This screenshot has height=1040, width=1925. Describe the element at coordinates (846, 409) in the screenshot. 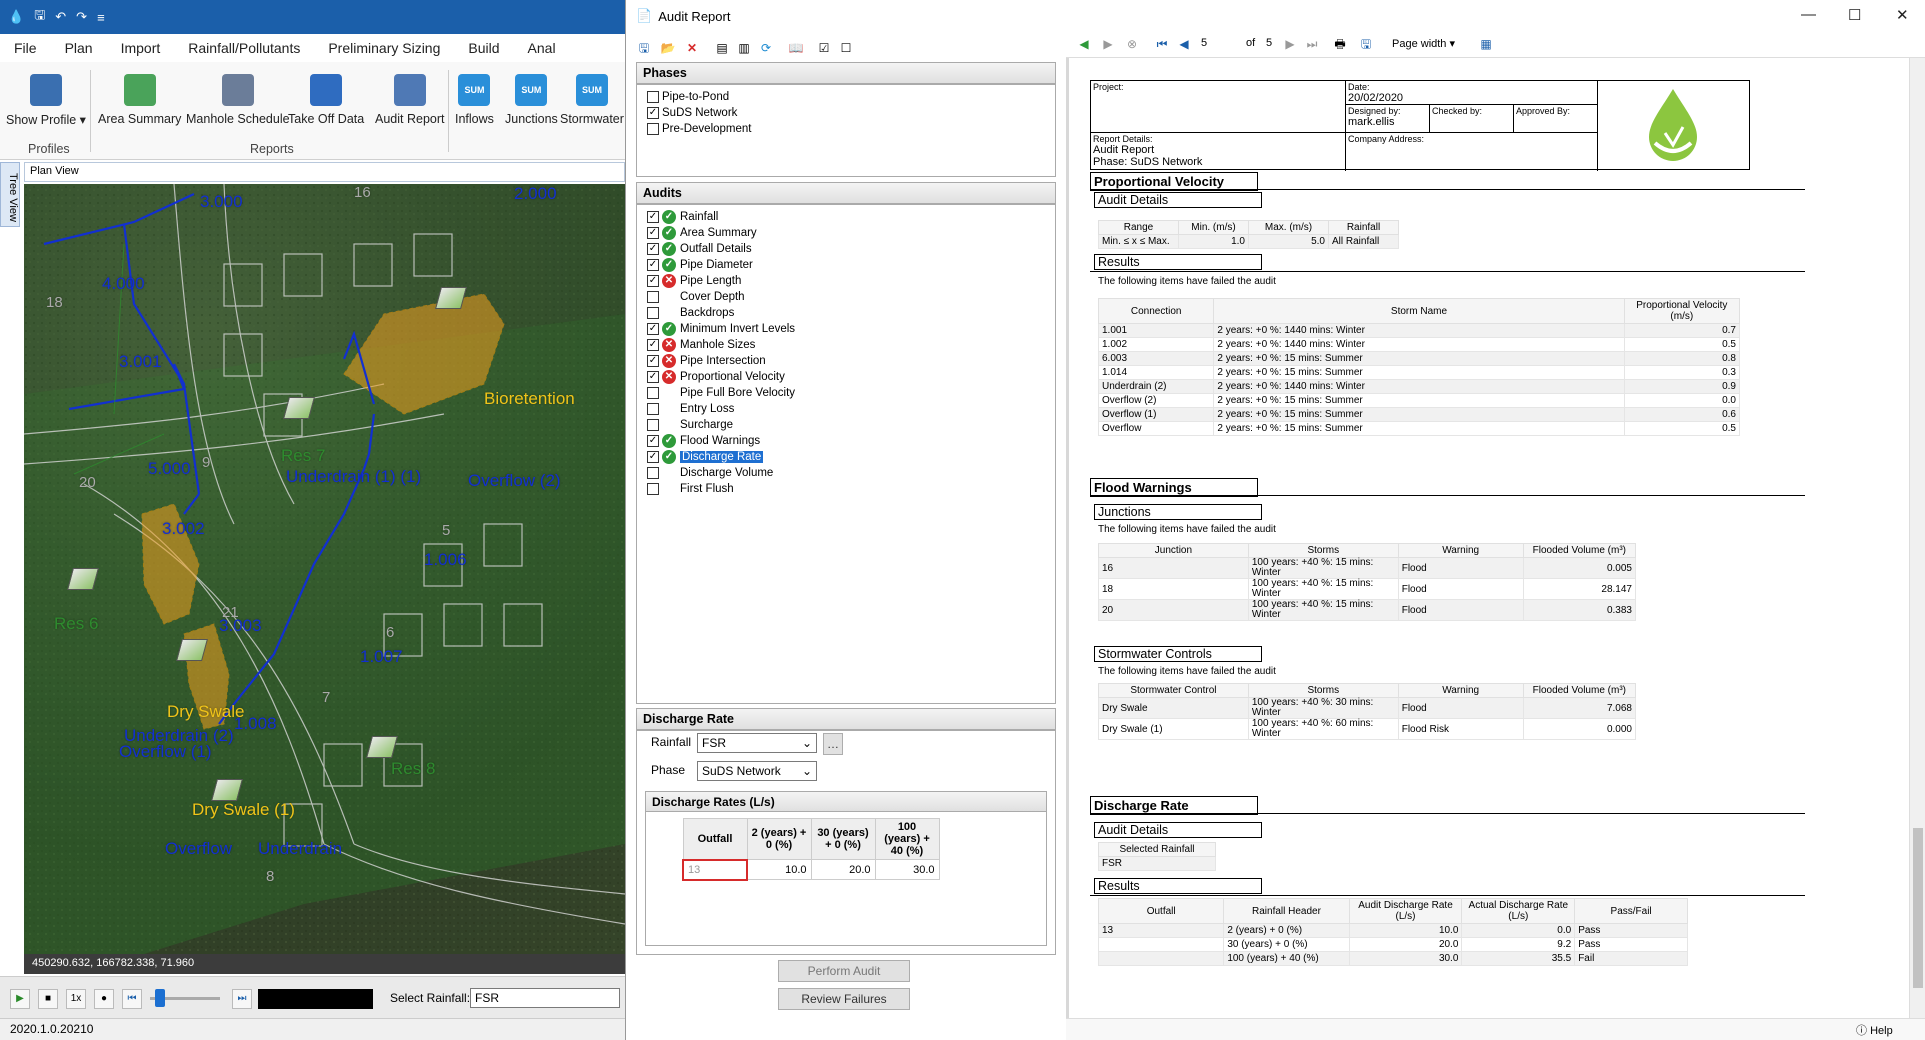

I see `audit-item: Entry Loss` at that location.